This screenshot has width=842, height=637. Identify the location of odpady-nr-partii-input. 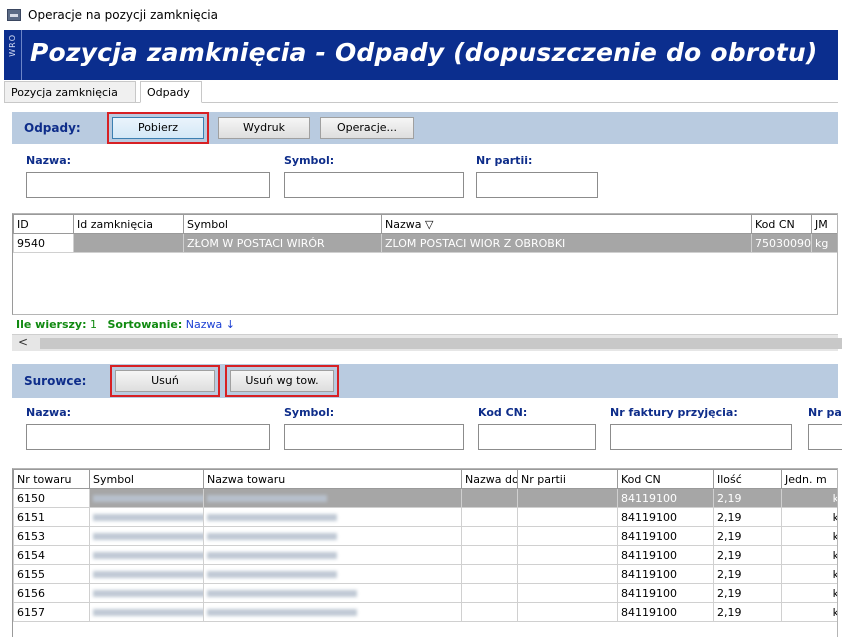
(537, 185).